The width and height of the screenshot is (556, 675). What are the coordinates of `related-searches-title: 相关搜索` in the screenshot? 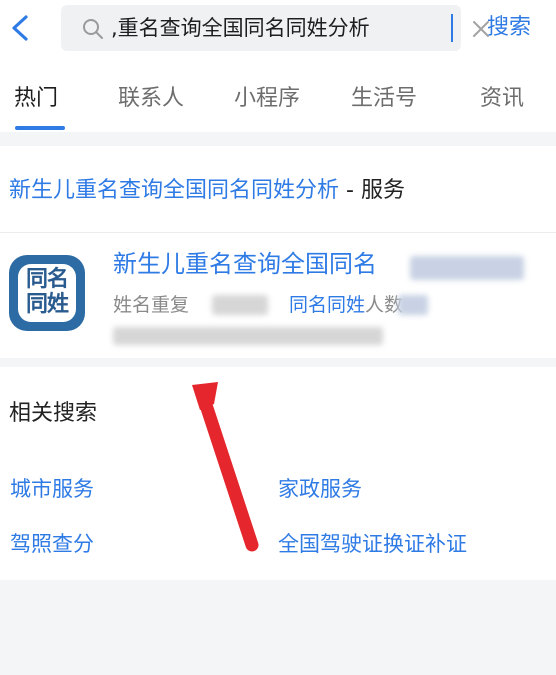 It's located at (53, 413).